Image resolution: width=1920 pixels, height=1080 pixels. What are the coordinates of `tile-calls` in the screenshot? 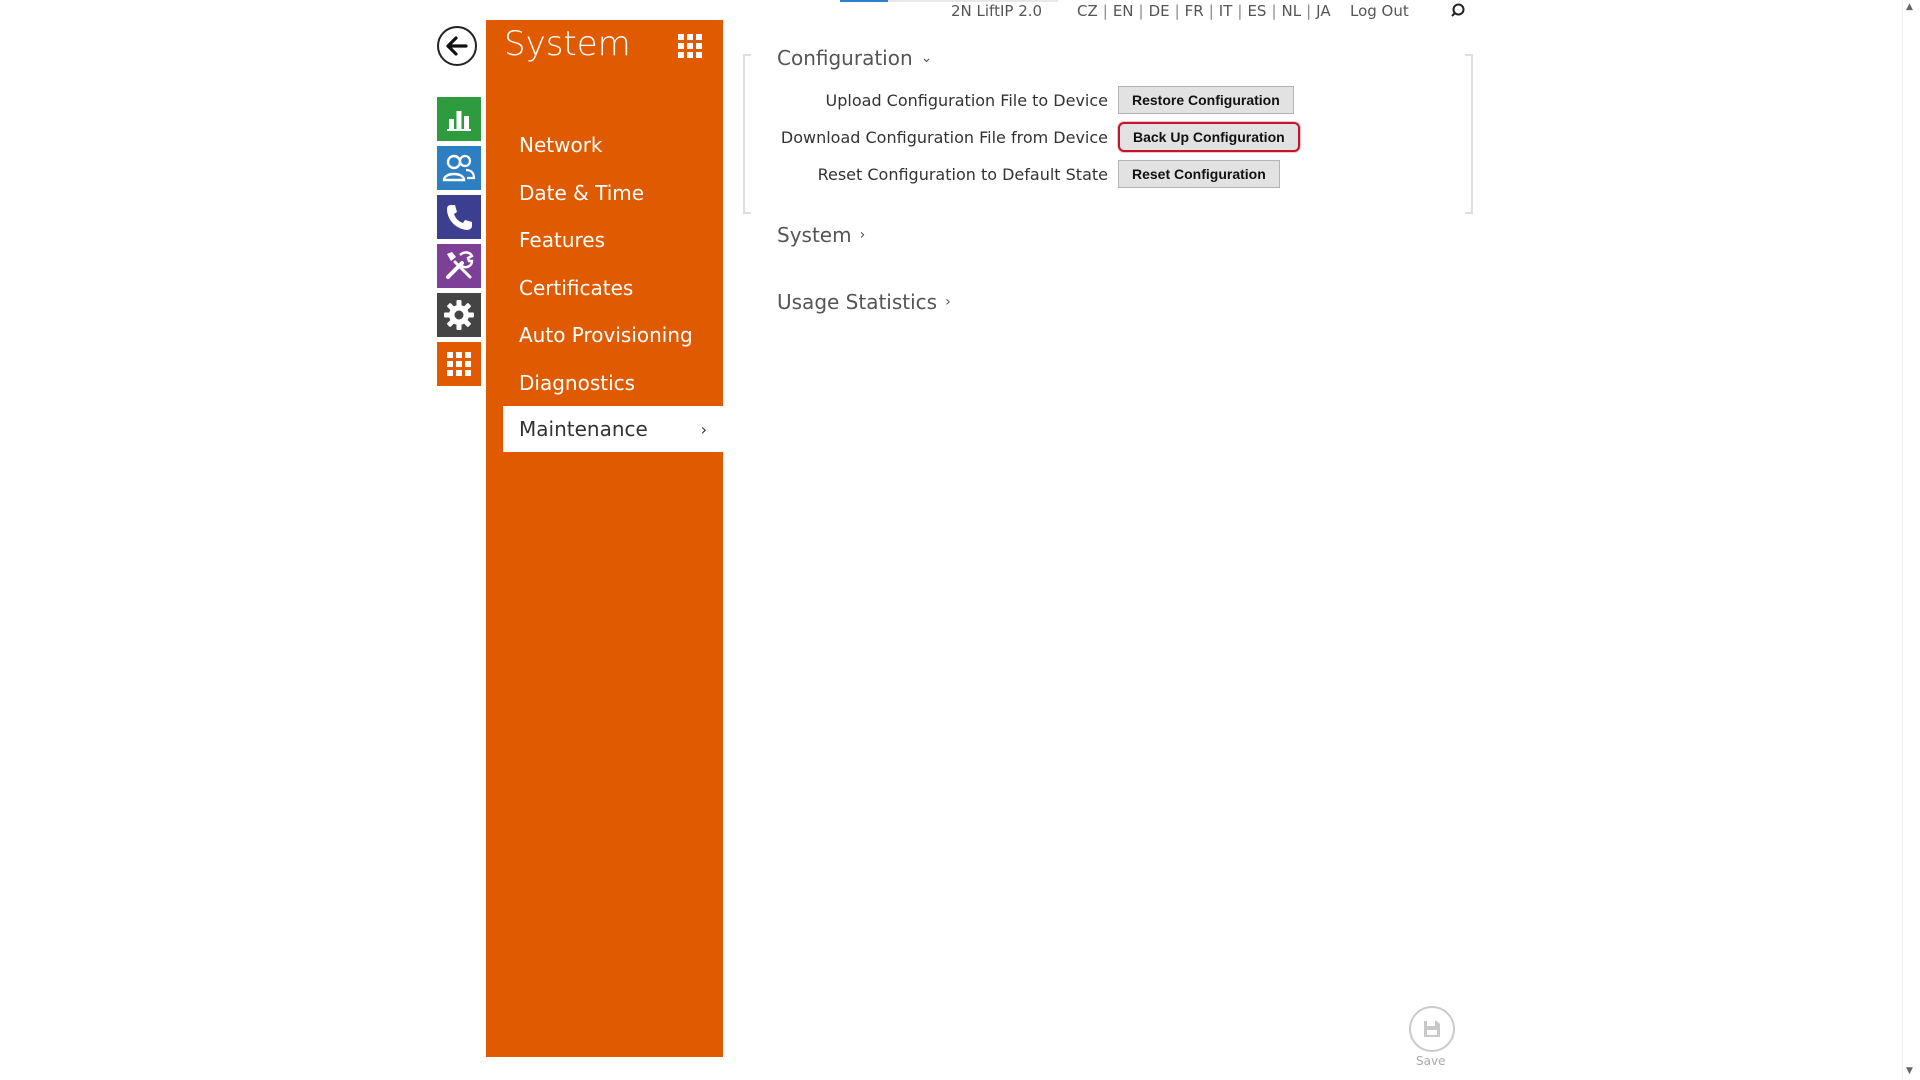 It's located at (459, 217).